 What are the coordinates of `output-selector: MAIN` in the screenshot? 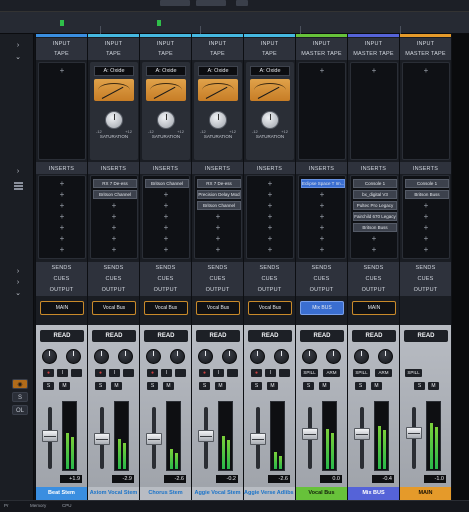 It's located at (62, 308).